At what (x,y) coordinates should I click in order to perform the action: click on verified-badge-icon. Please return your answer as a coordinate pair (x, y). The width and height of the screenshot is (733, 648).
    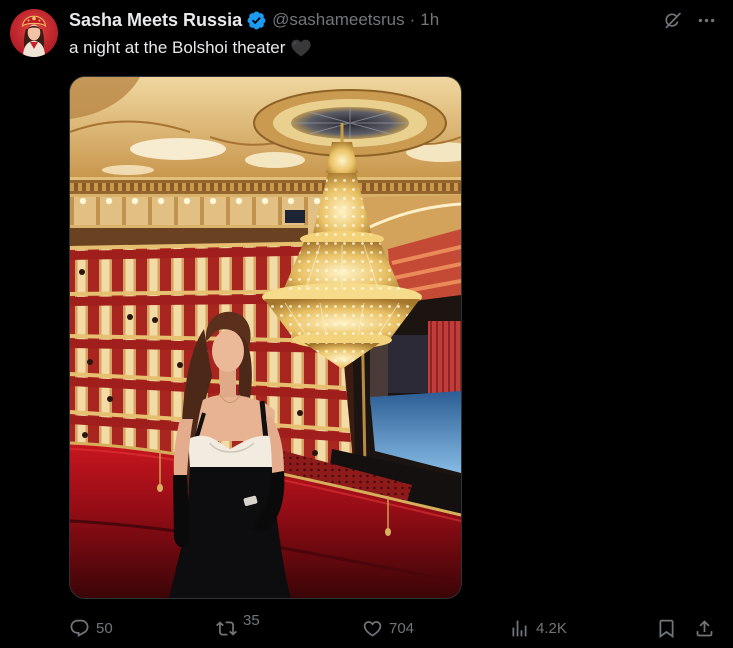
    Looking at the image, I should click on (256, 20).